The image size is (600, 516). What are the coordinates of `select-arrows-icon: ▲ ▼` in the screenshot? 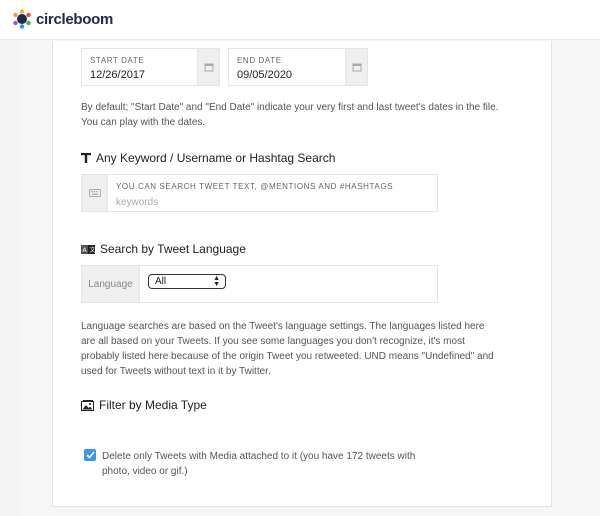 It's located at (216, 281).